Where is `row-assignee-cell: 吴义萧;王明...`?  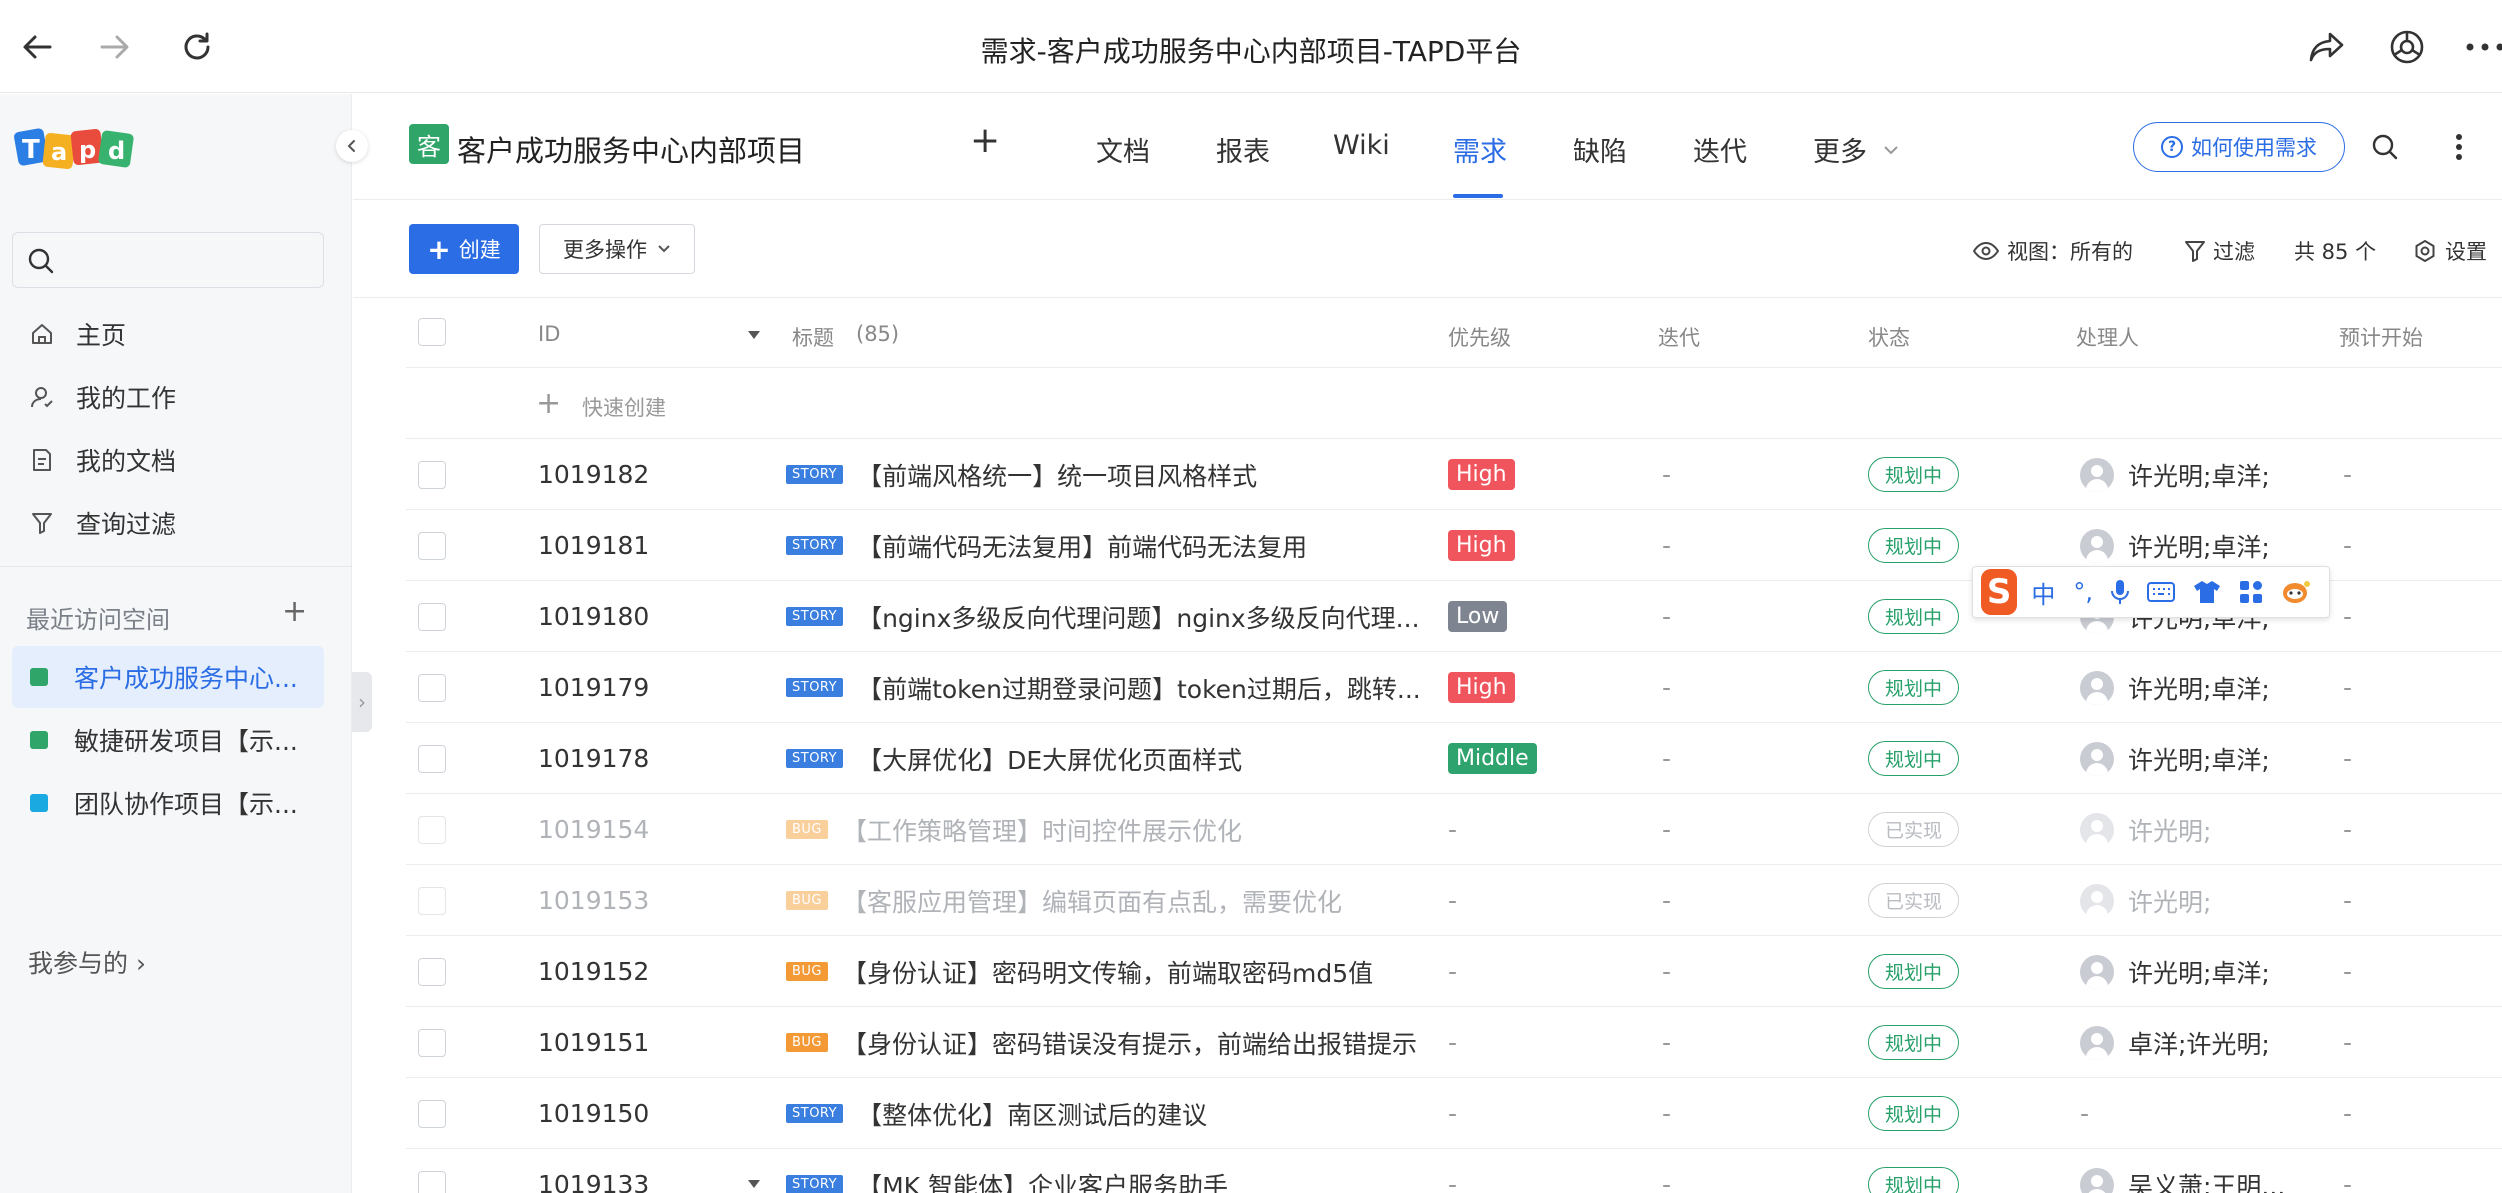
row-assignee-cell: 吴义萧;王明... is located at coordinates (2182, 1171).